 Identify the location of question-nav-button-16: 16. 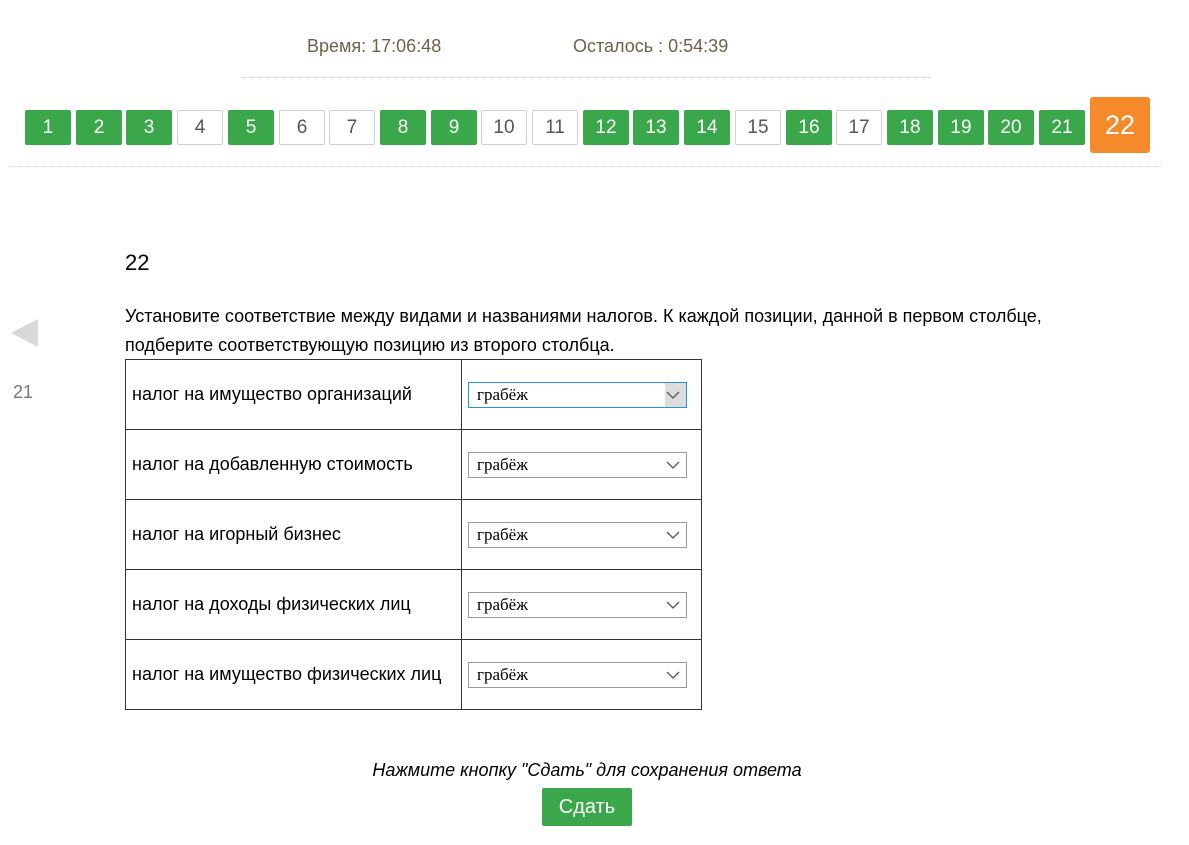
(809, 127).